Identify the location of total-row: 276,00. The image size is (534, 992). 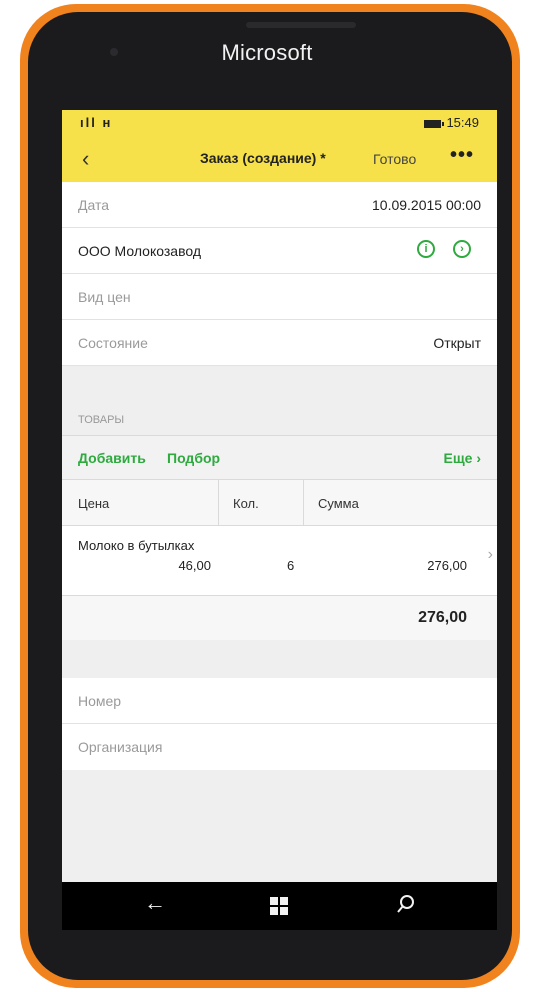
(279, 618).